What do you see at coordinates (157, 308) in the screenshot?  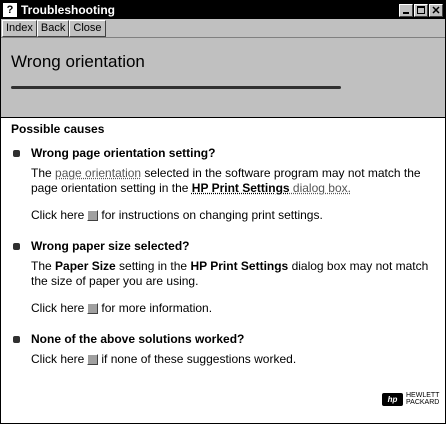 I see `action-text: for more information.` at bounding box center [157, 308].